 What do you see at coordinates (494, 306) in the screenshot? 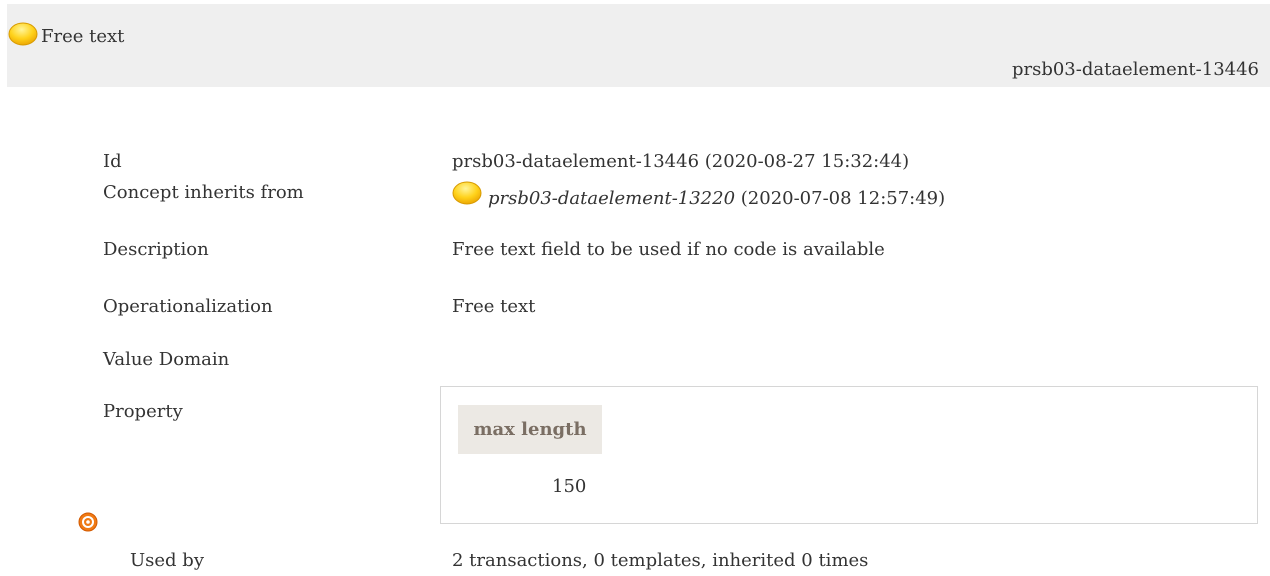
I see `operationalization-value: Free text` at bounding box center [494, 306].